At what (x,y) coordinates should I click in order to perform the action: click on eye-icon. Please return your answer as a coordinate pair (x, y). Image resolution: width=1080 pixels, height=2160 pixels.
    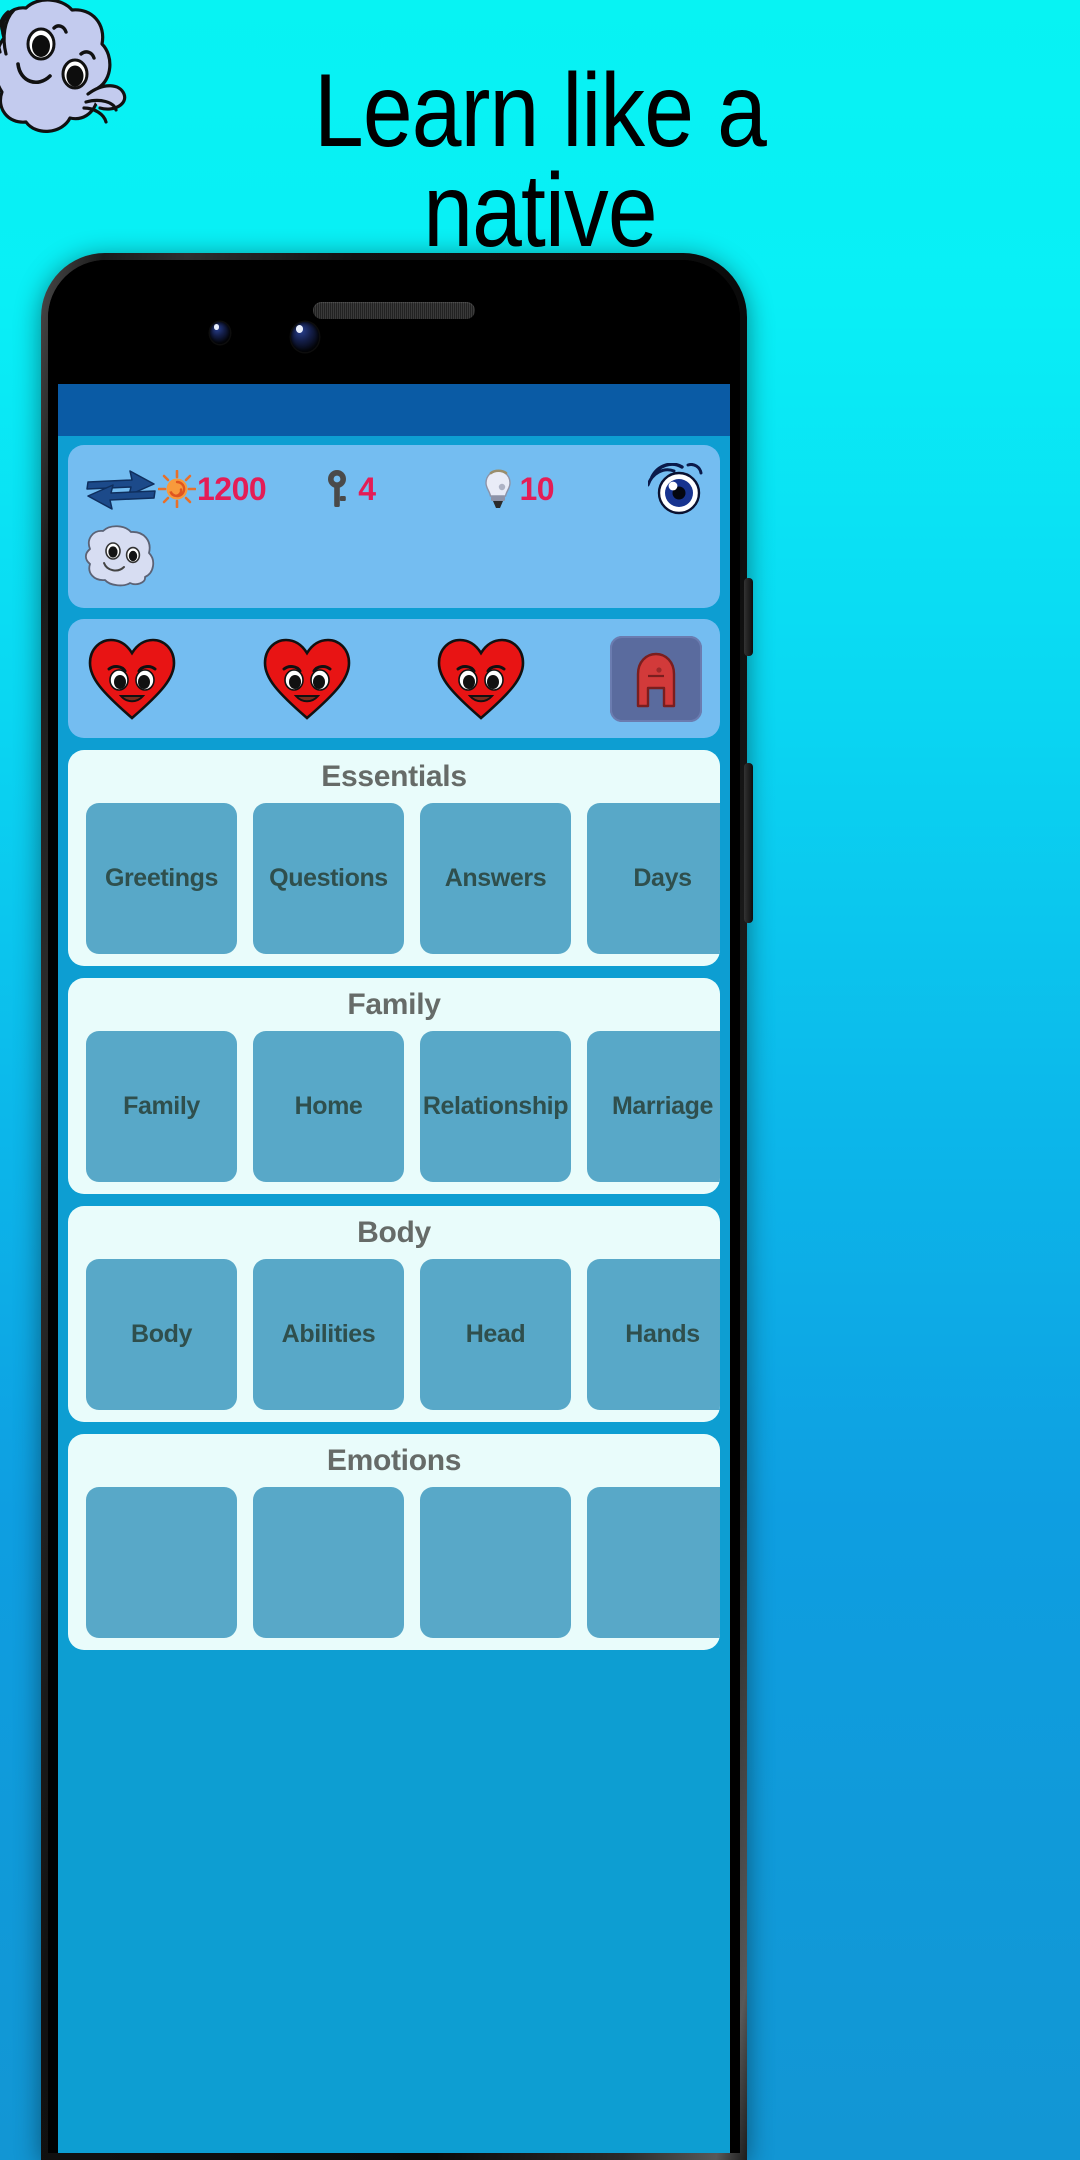
    Looking at the image, I should click on (675, 488).